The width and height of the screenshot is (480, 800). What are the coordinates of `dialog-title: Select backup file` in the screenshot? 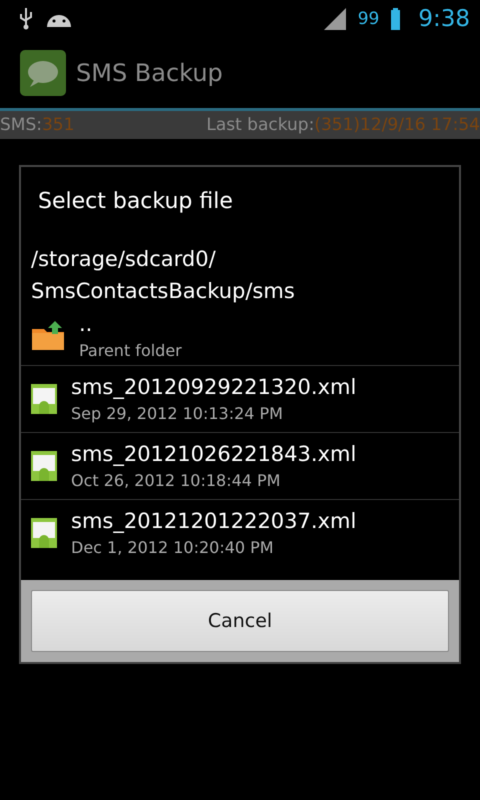 It's located at (135, 202).